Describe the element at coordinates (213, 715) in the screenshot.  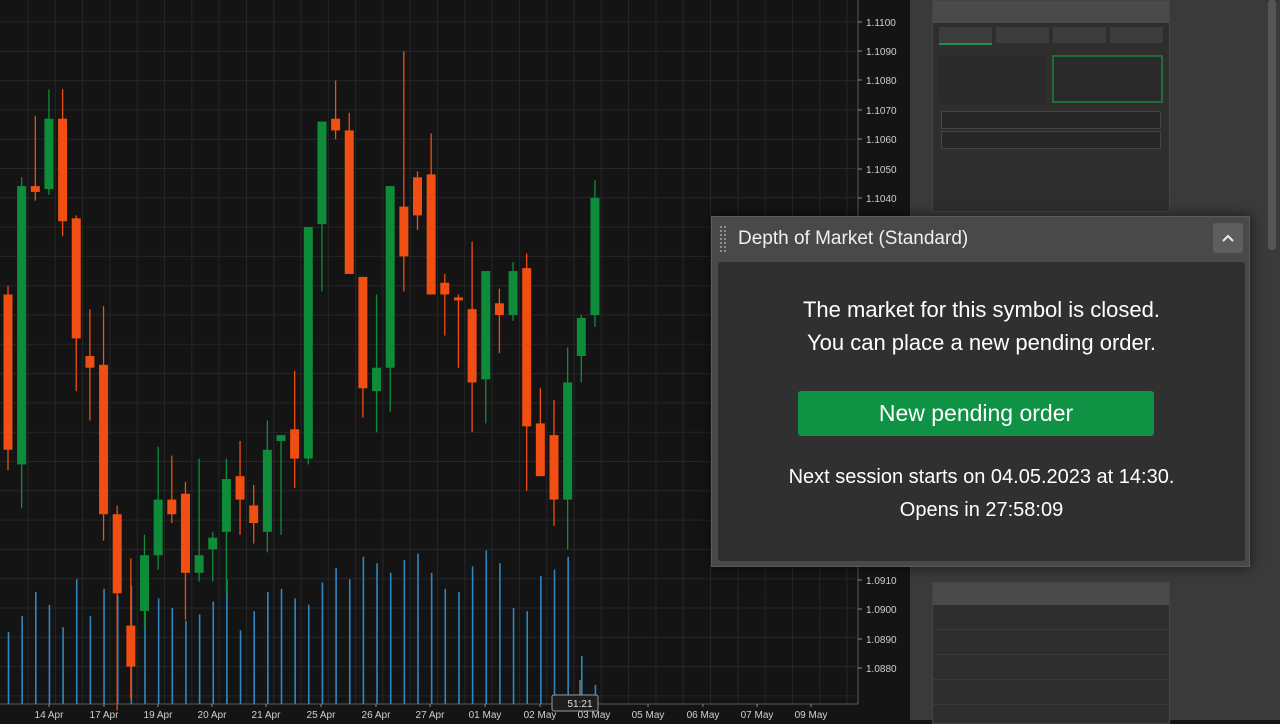
I see `x-tick-label: 20 Apr` at that location.